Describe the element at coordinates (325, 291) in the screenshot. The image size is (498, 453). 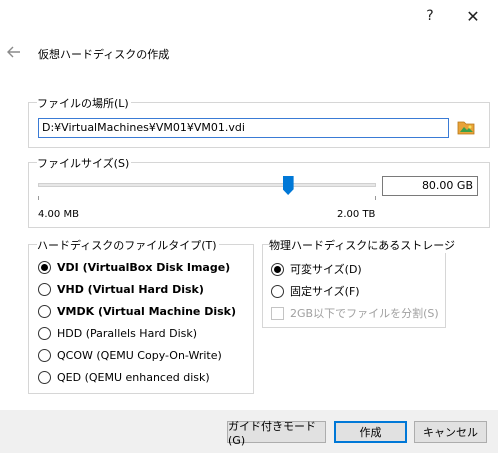
I see `storage-option-label: 固定サイズ(F)` at that location.